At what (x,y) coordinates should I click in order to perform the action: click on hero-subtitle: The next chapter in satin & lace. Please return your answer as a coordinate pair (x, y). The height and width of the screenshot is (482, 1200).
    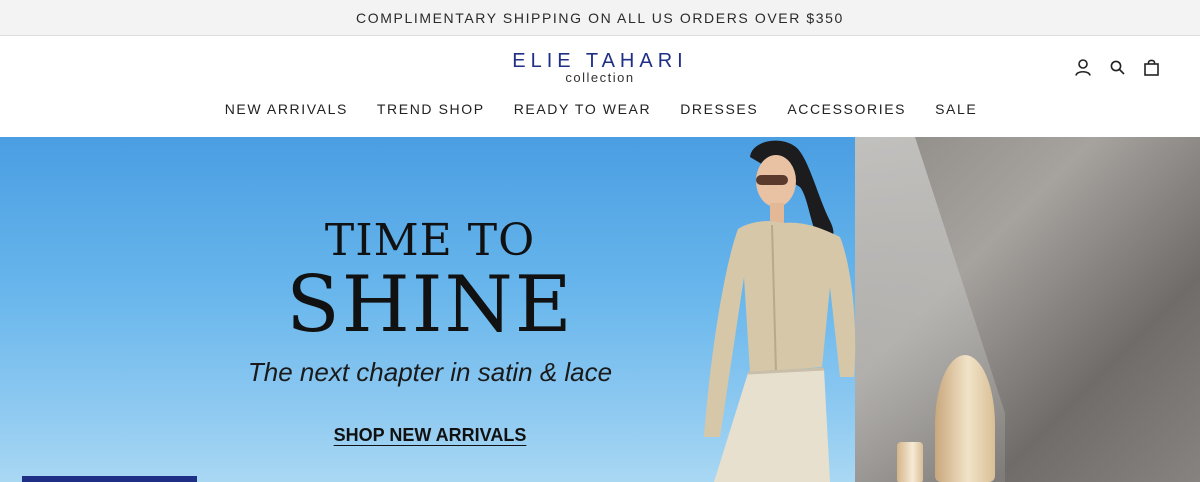
    Looking at the image, I should click on (430, 372).